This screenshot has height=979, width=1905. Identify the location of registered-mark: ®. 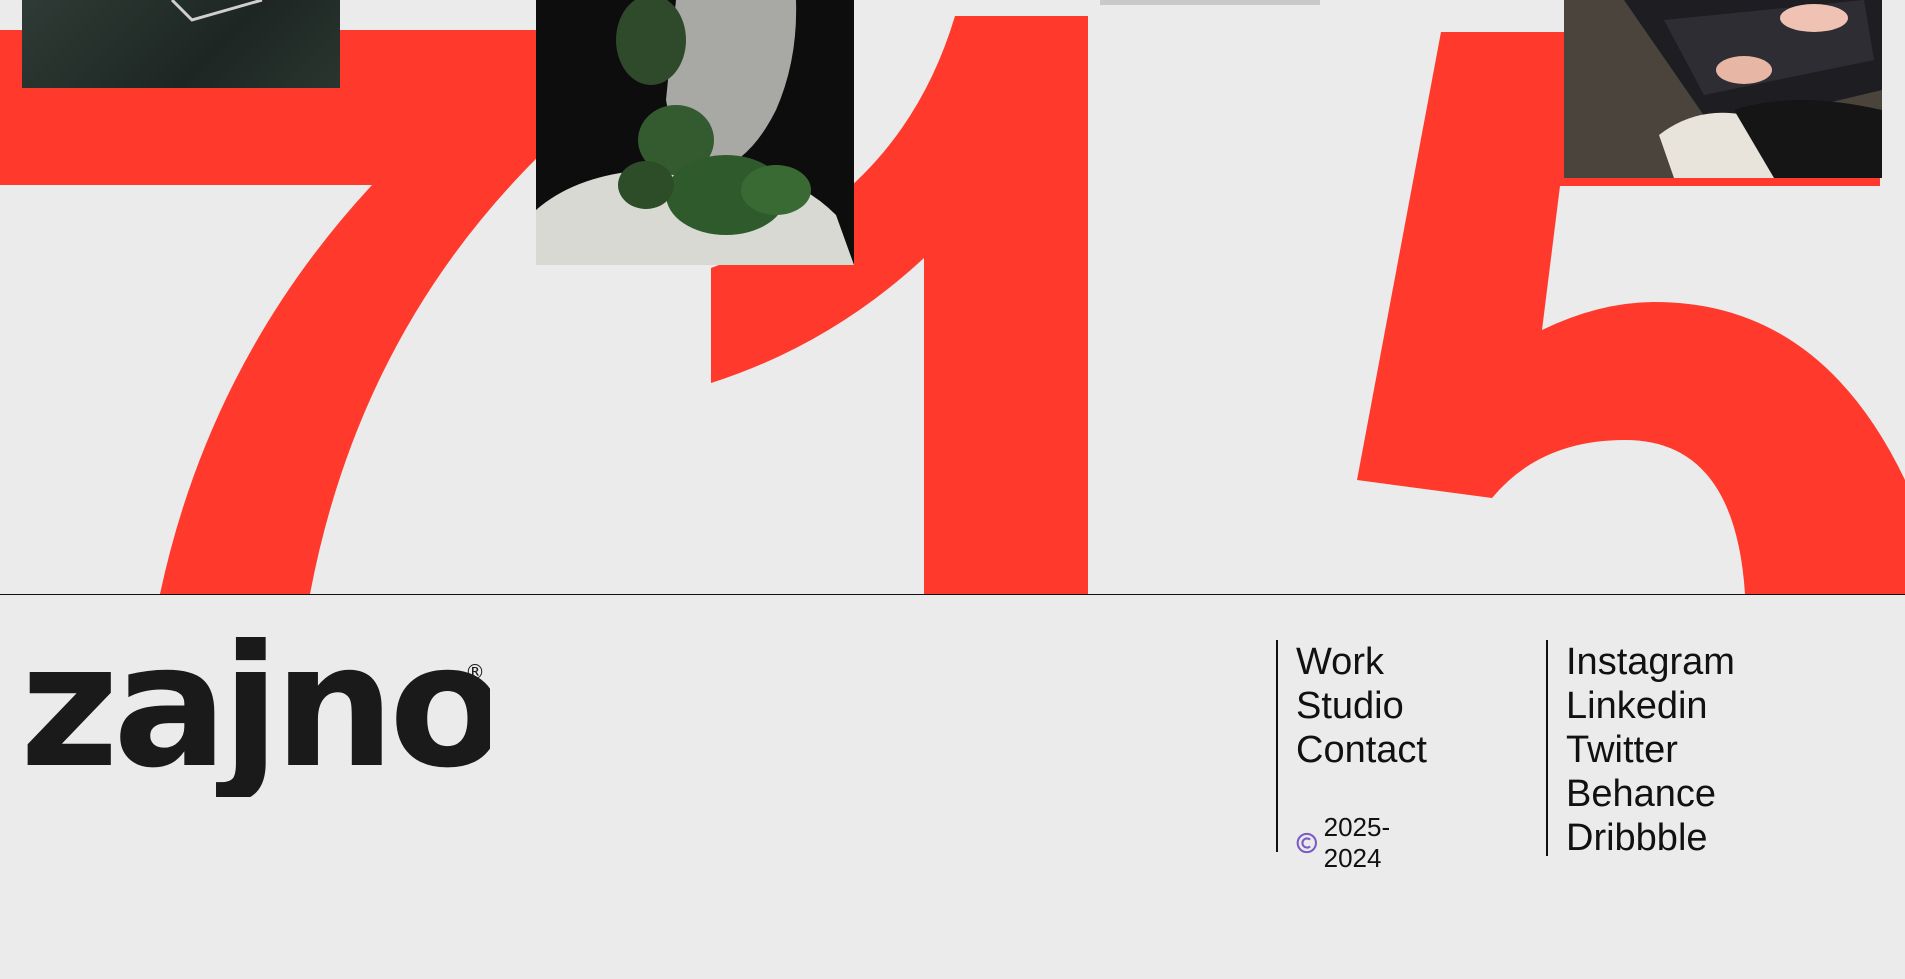
(475, 672).